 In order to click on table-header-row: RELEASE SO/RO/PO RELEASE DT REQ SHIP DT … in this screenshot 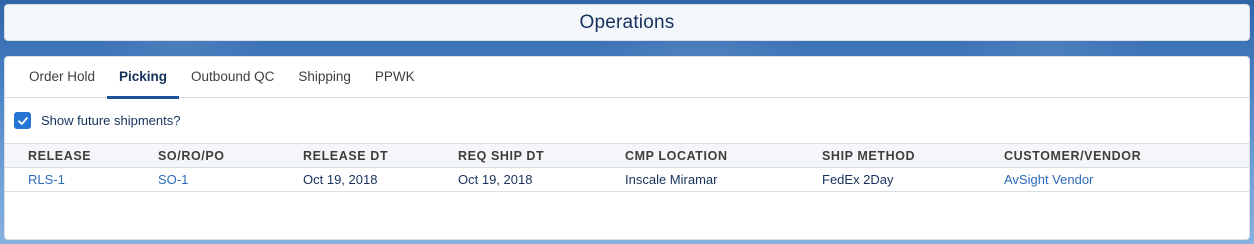, I will do `click(627, 155)`.